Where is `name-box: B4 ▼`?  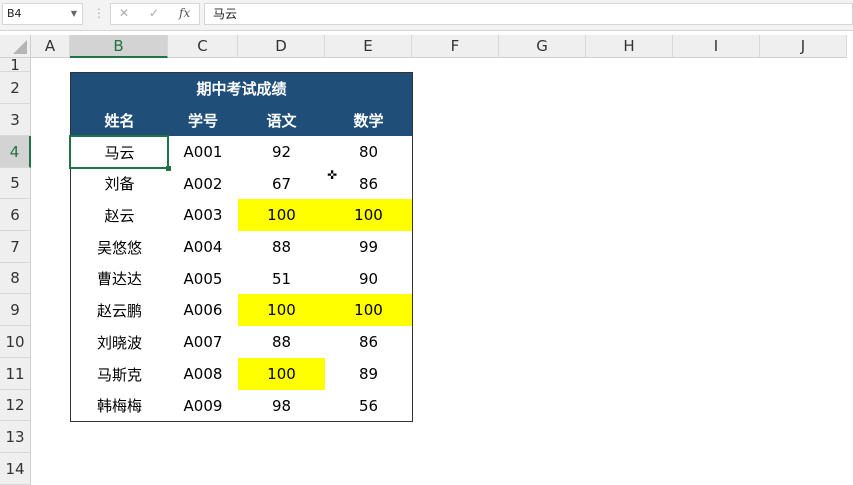 name-box: B4 ▼ is located at coordinates (42, 14).